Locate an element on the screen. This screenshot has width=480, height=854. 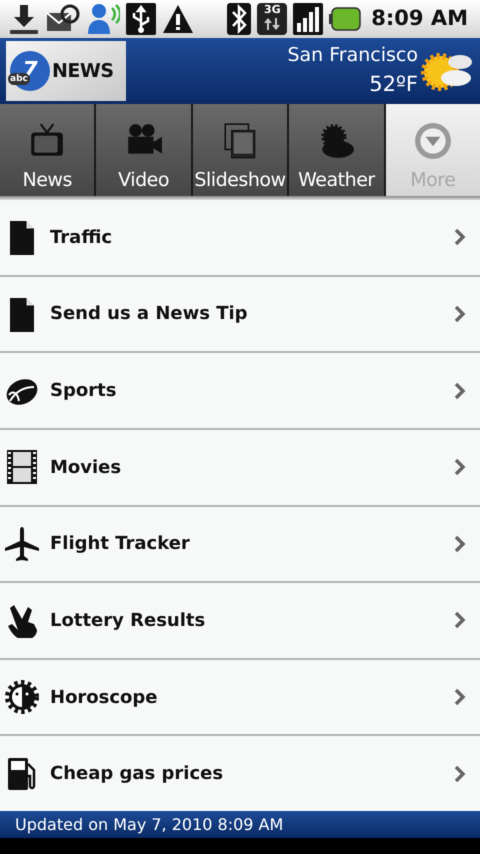
usb-icon is located at coordinates (141, 19).